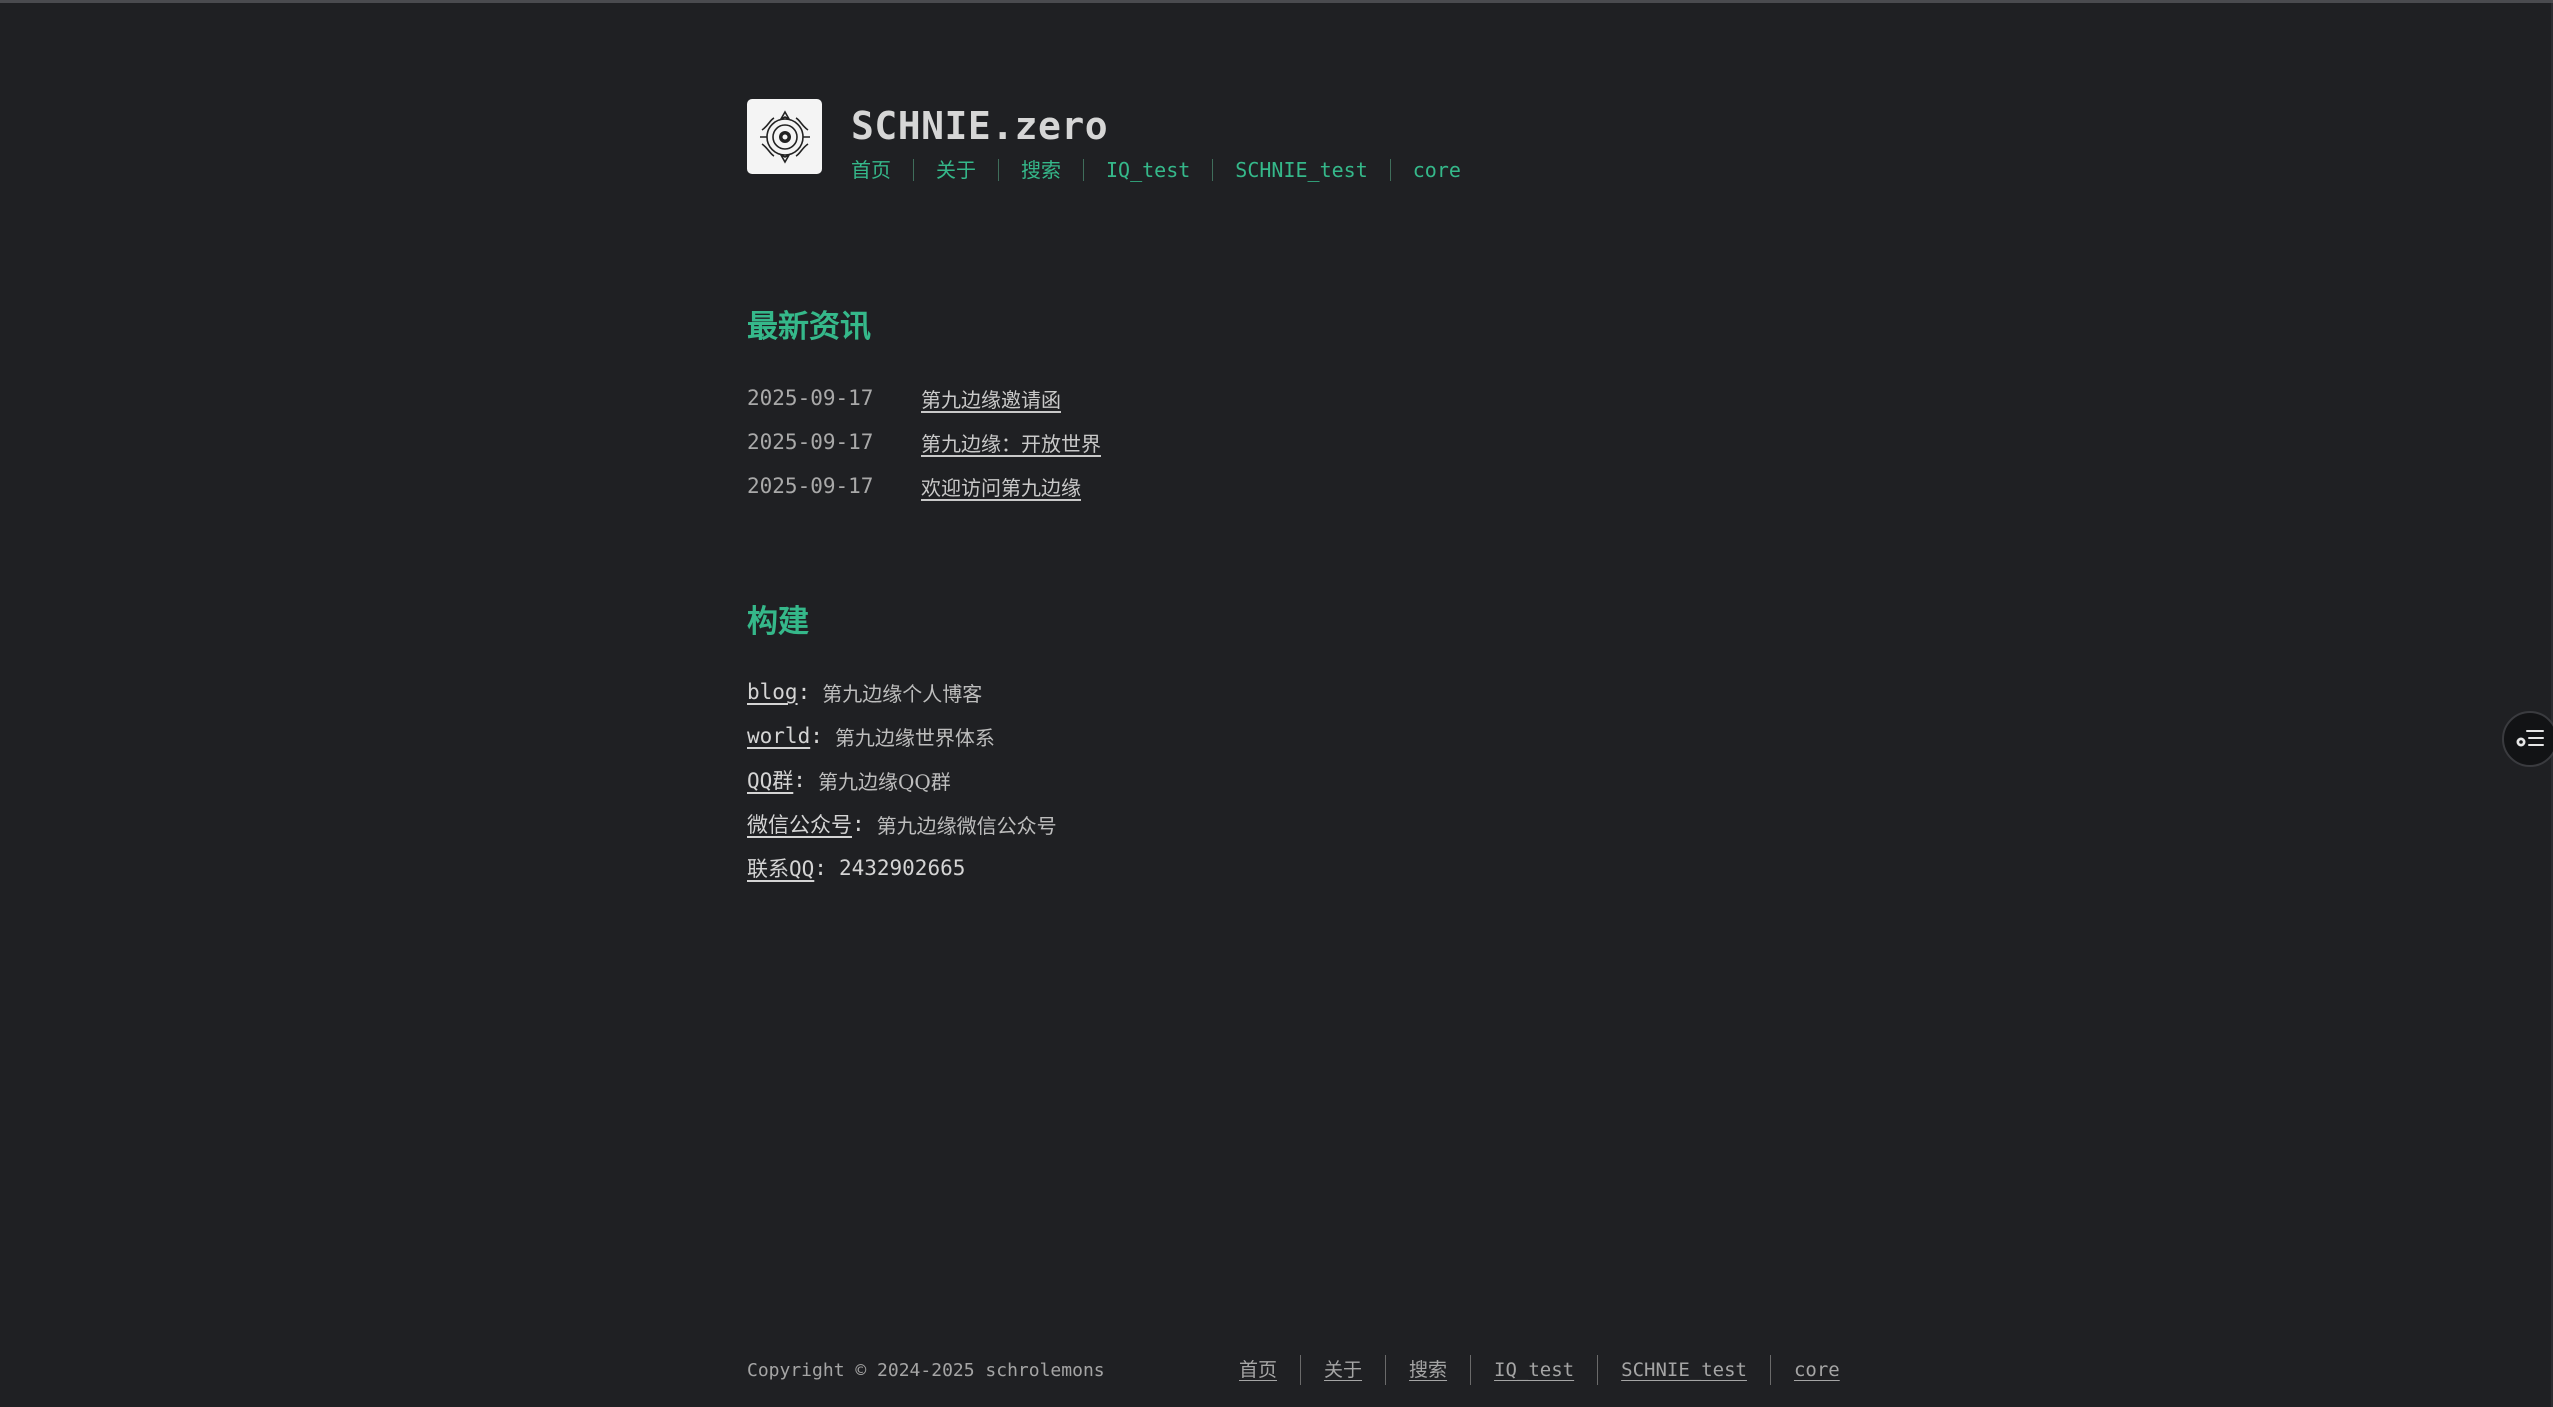 This screenshot has height=1407, width=2553. Describe the element at coordinates (1001, 486) in the screenshot. I see `news-link: 欢迎访问第九边缘` at that location.